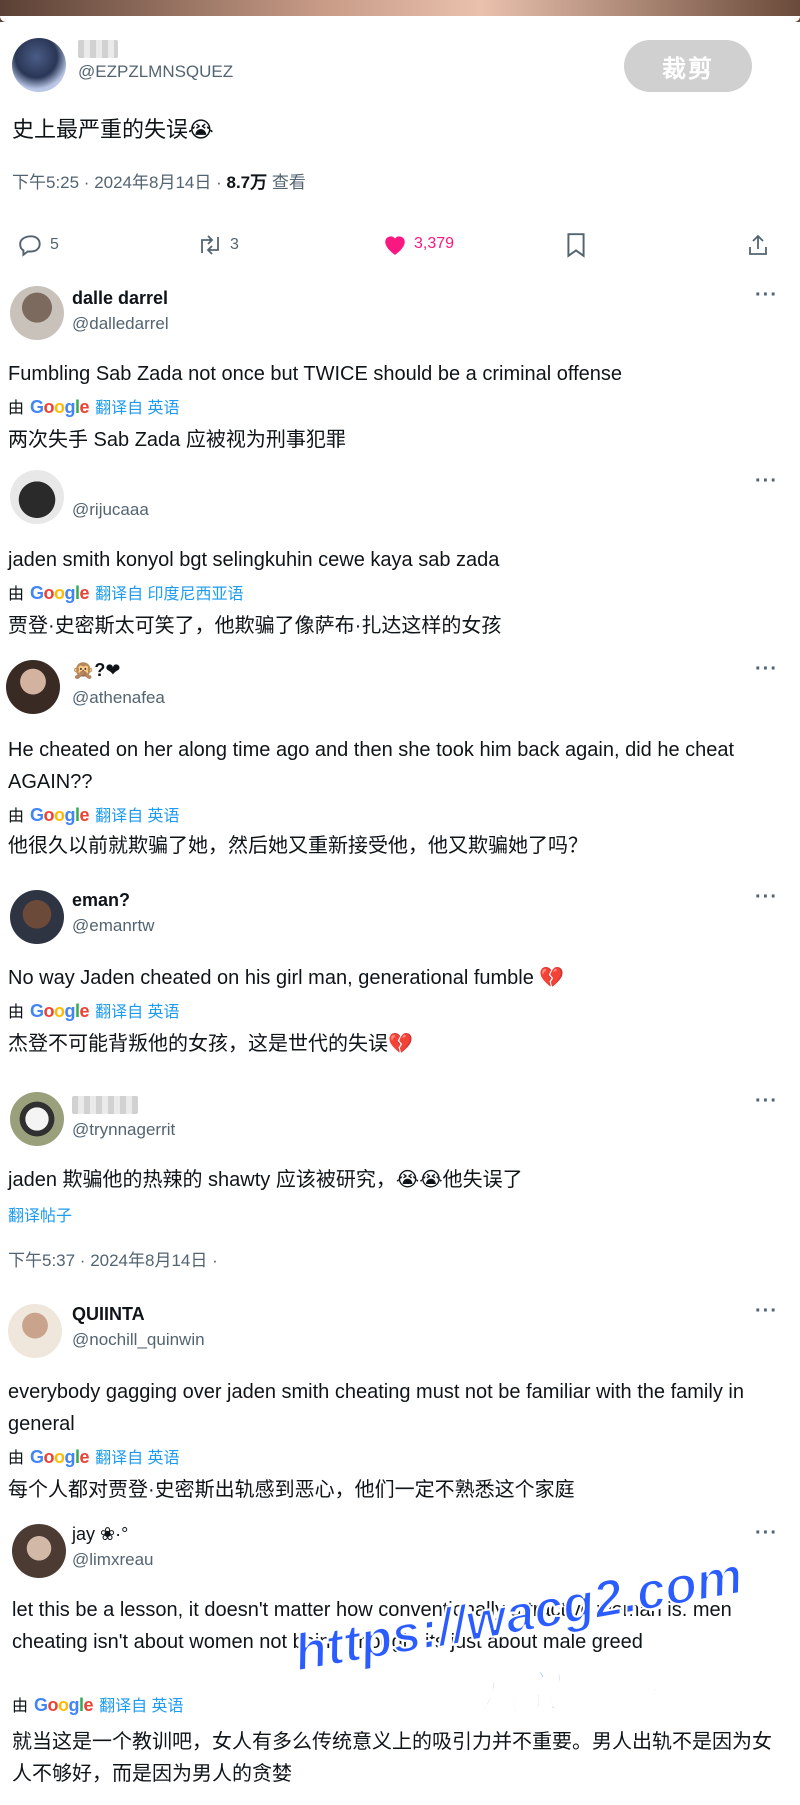 The image size is (800, 1805). Describe the element at coordinates (265, 1180) in the screenshot. I see `reply-text: jaden 欺骗他的热辣的 shawty 应该被研究，😭😭他失误了` at that location.